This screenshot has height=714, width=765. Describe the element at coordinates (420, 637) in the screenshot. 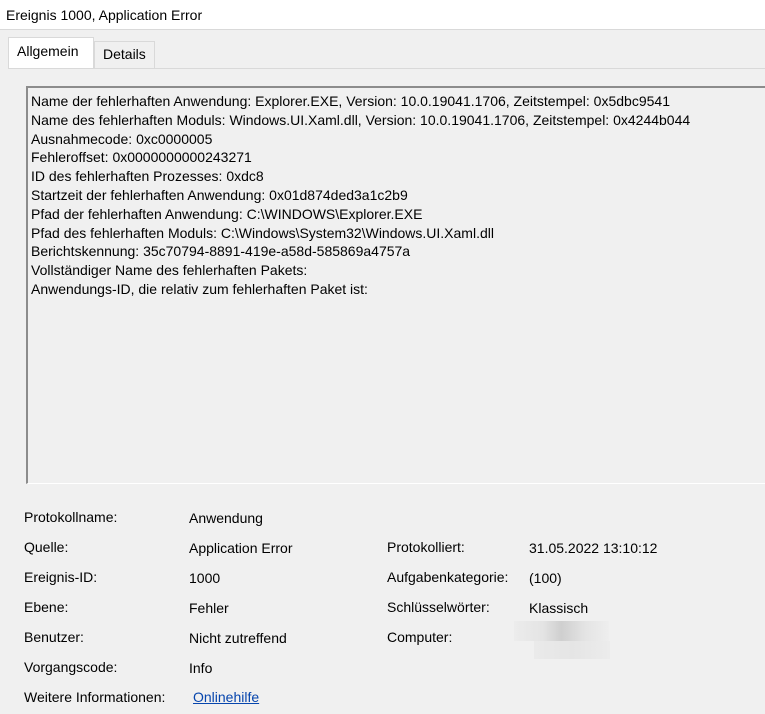

I see `computer-label: Computer:` at that location.